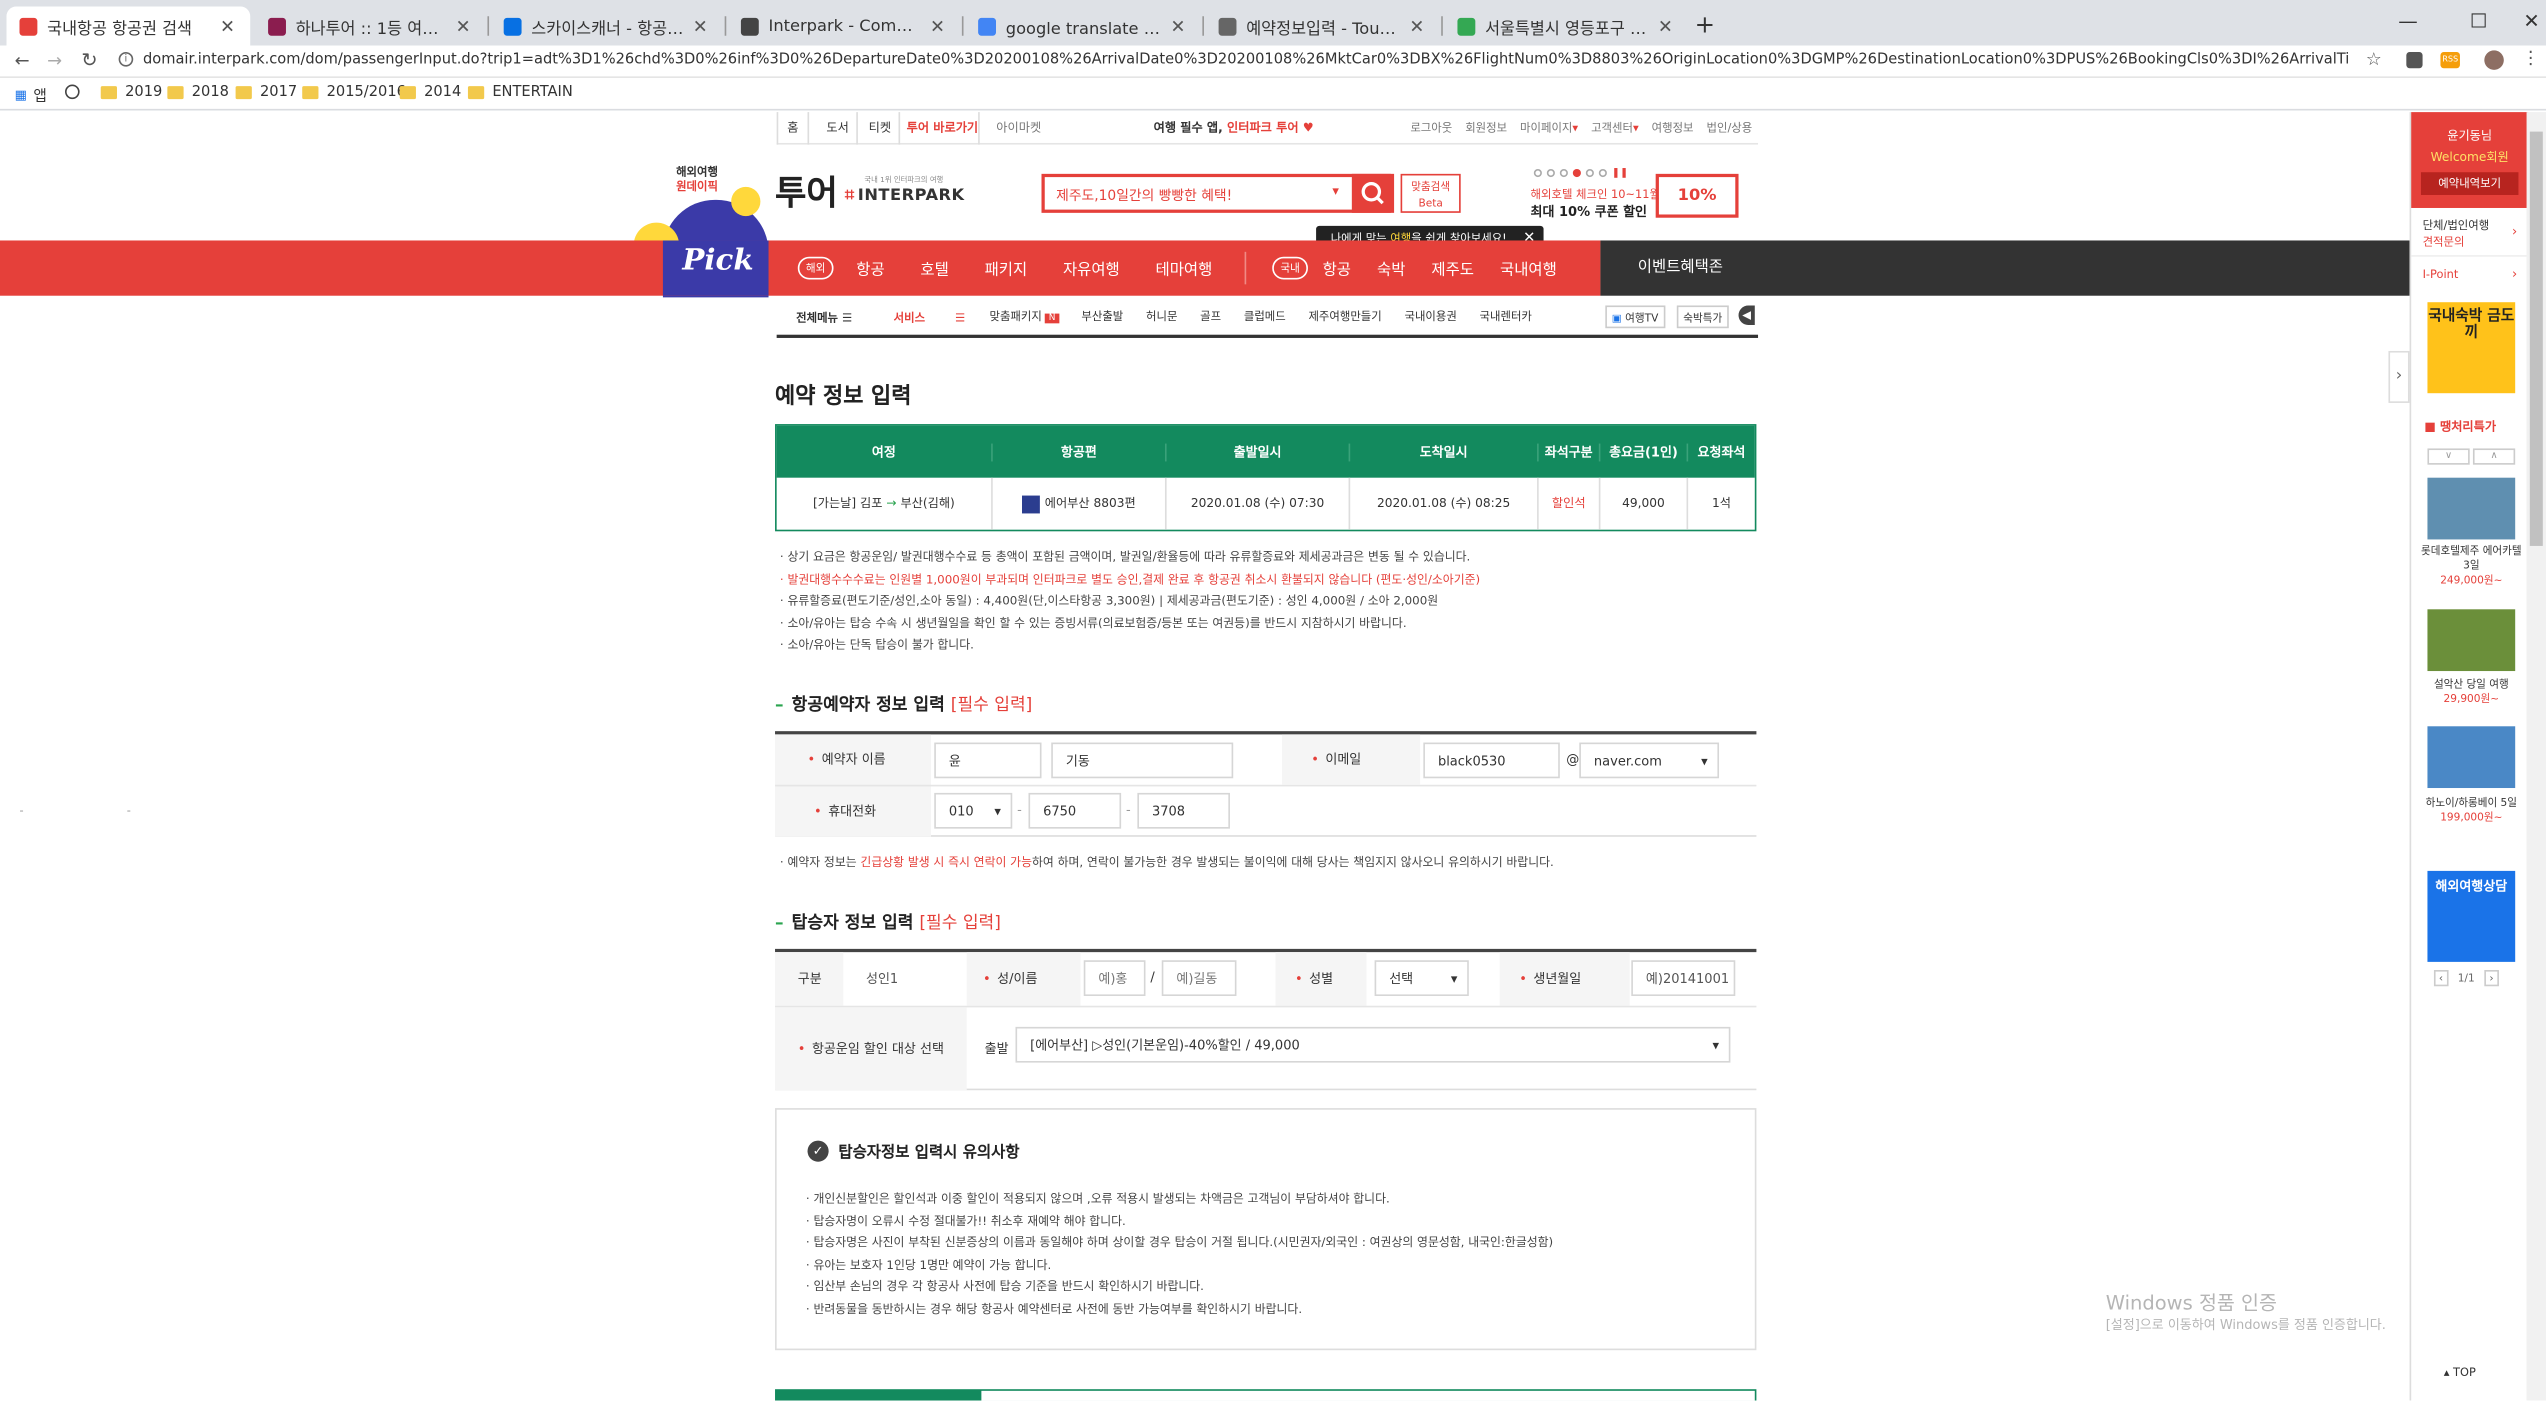  What do you see at coordinates (54, 60) in the screenshot?
I see `forward-icon: →` at bounding box center [54, 60].